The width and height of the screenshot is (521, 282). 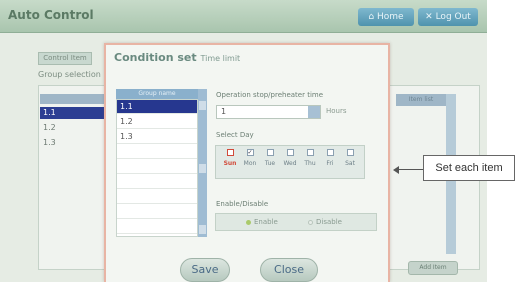 What do you see at coordinates (235, 135) in the screenshot?
I see `select-day-label: Select Day` at bounding box center [235, 135].